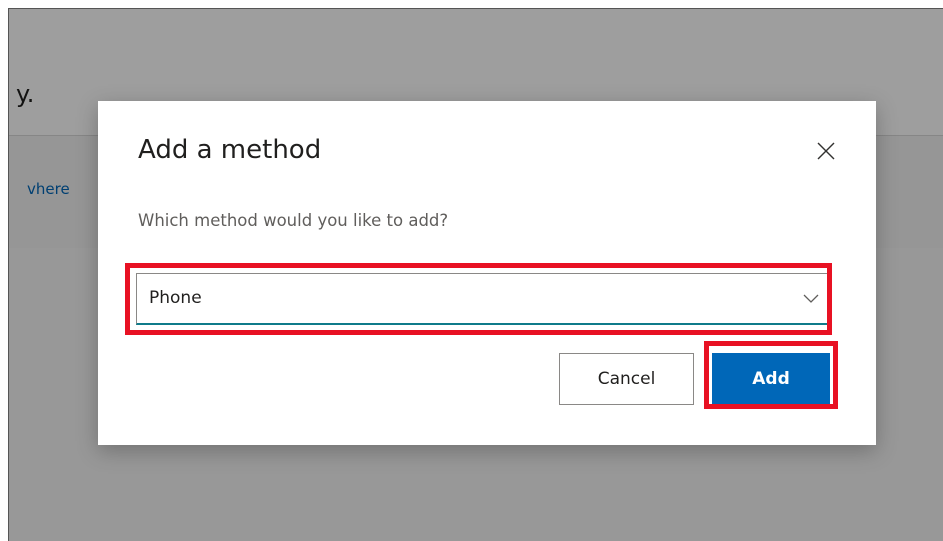  I want to click on close-button, so click(826, 151).